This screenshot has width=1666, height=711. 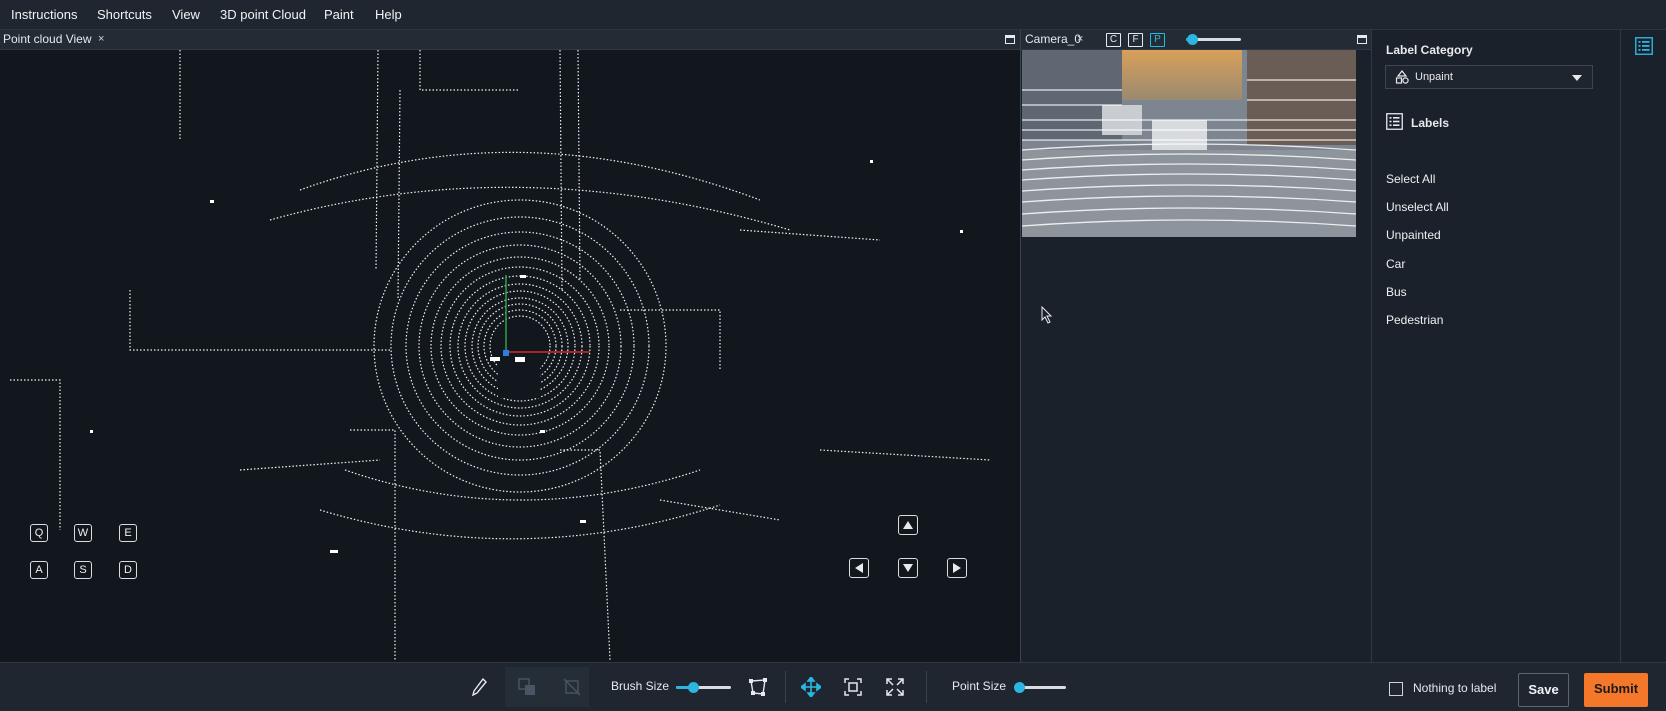 I want to click on focus-frame-icon, so click(x=853, y=687).